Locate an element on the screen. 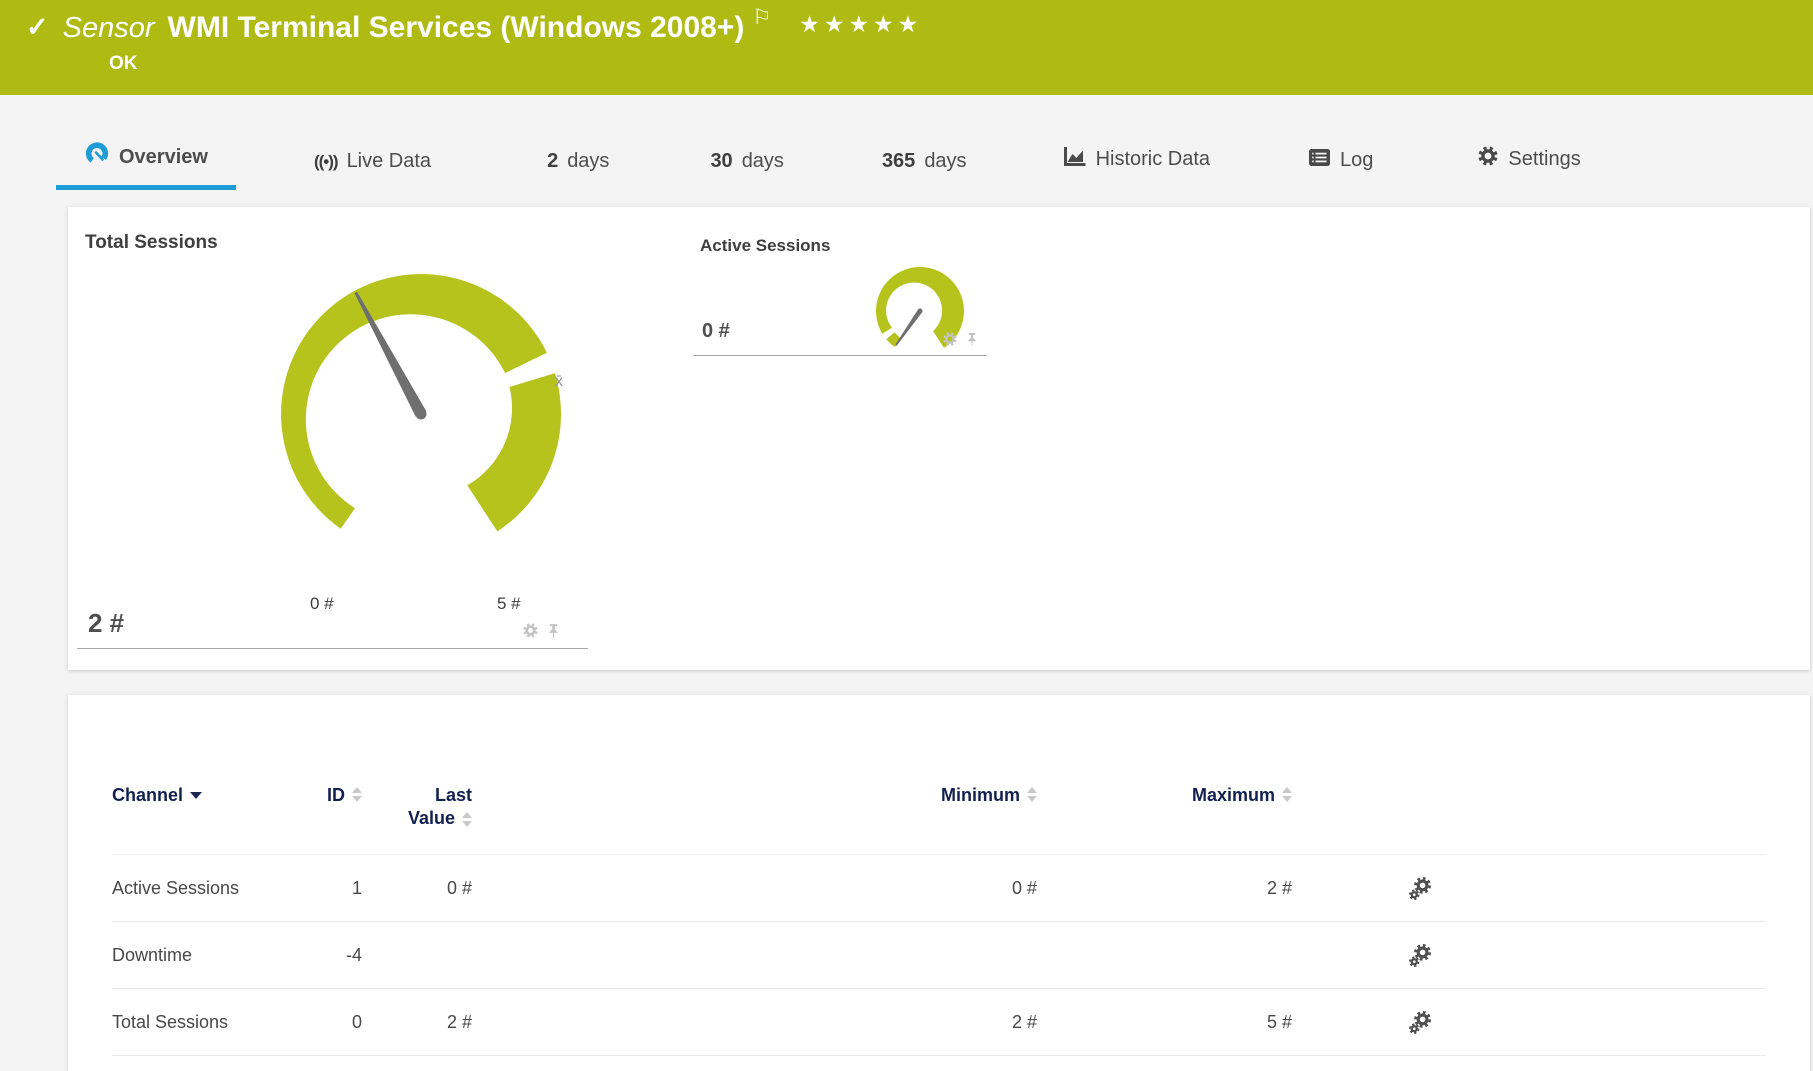  cell-id: 0 is located at coordinates (356, 1021).